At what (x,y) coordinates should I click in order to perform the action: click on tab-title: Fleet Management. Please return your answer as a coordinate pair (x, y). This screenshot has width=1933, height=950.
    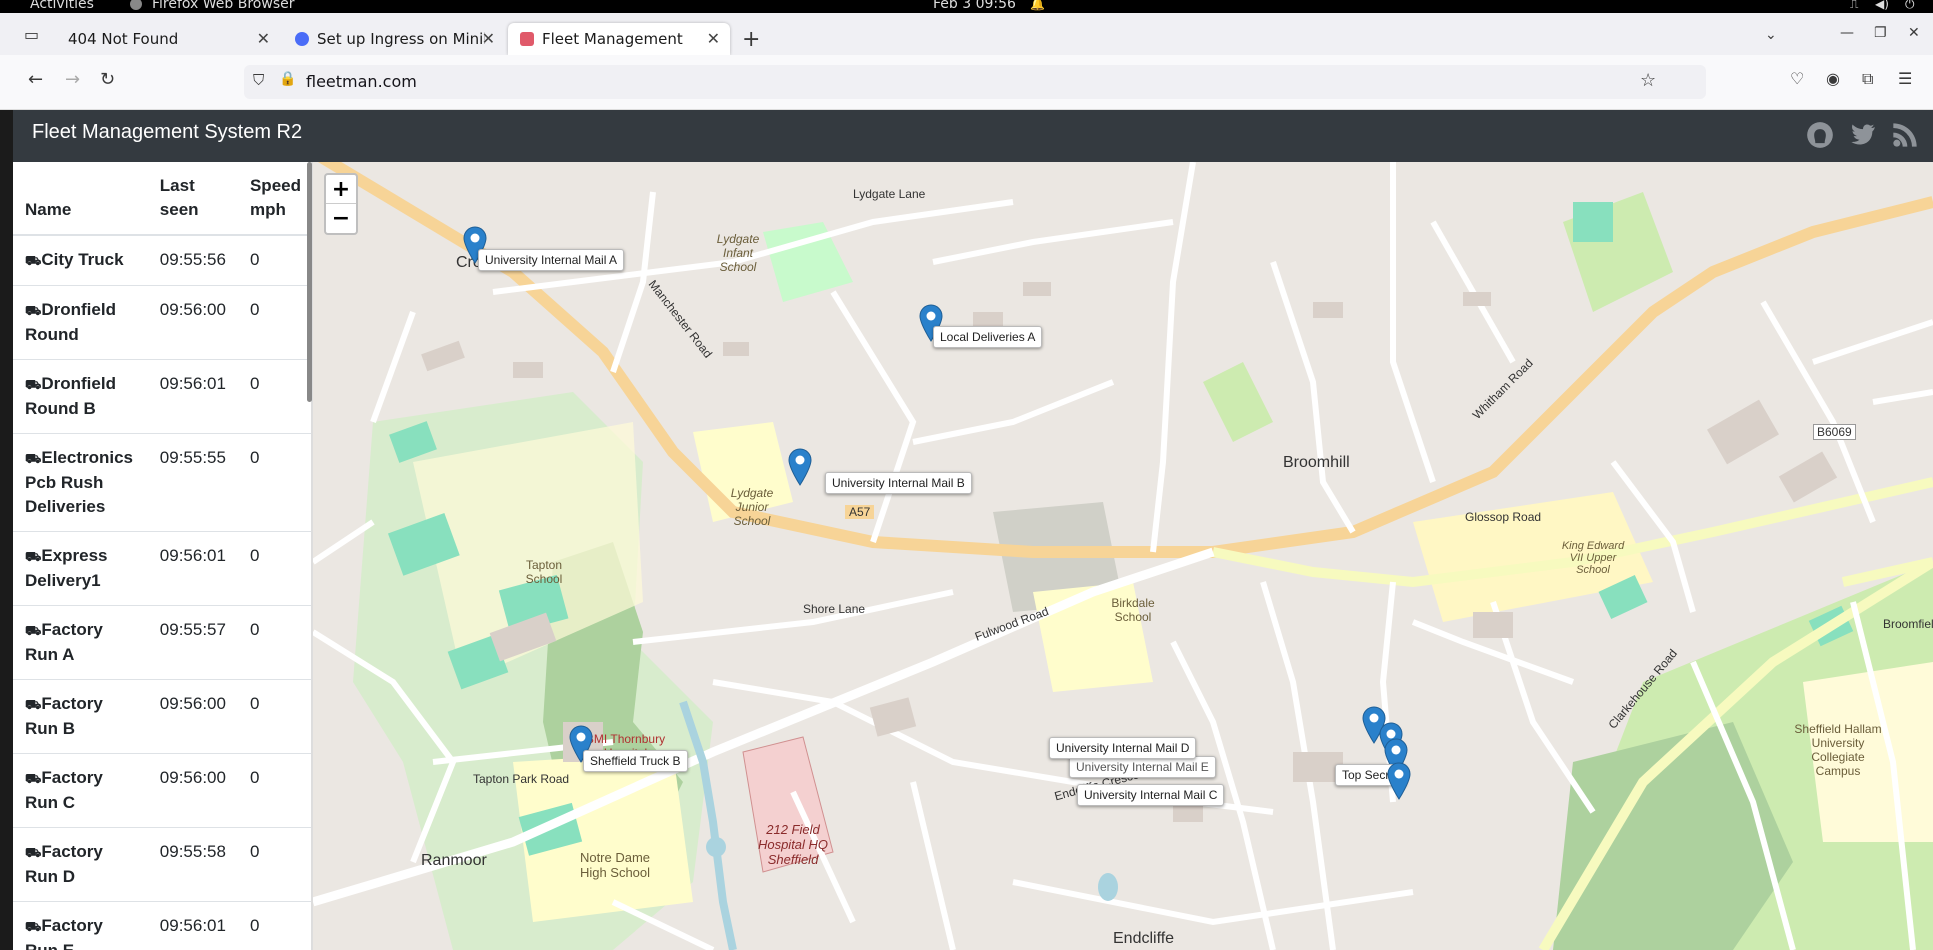
    Looking at the image, I should click on (612, 39).